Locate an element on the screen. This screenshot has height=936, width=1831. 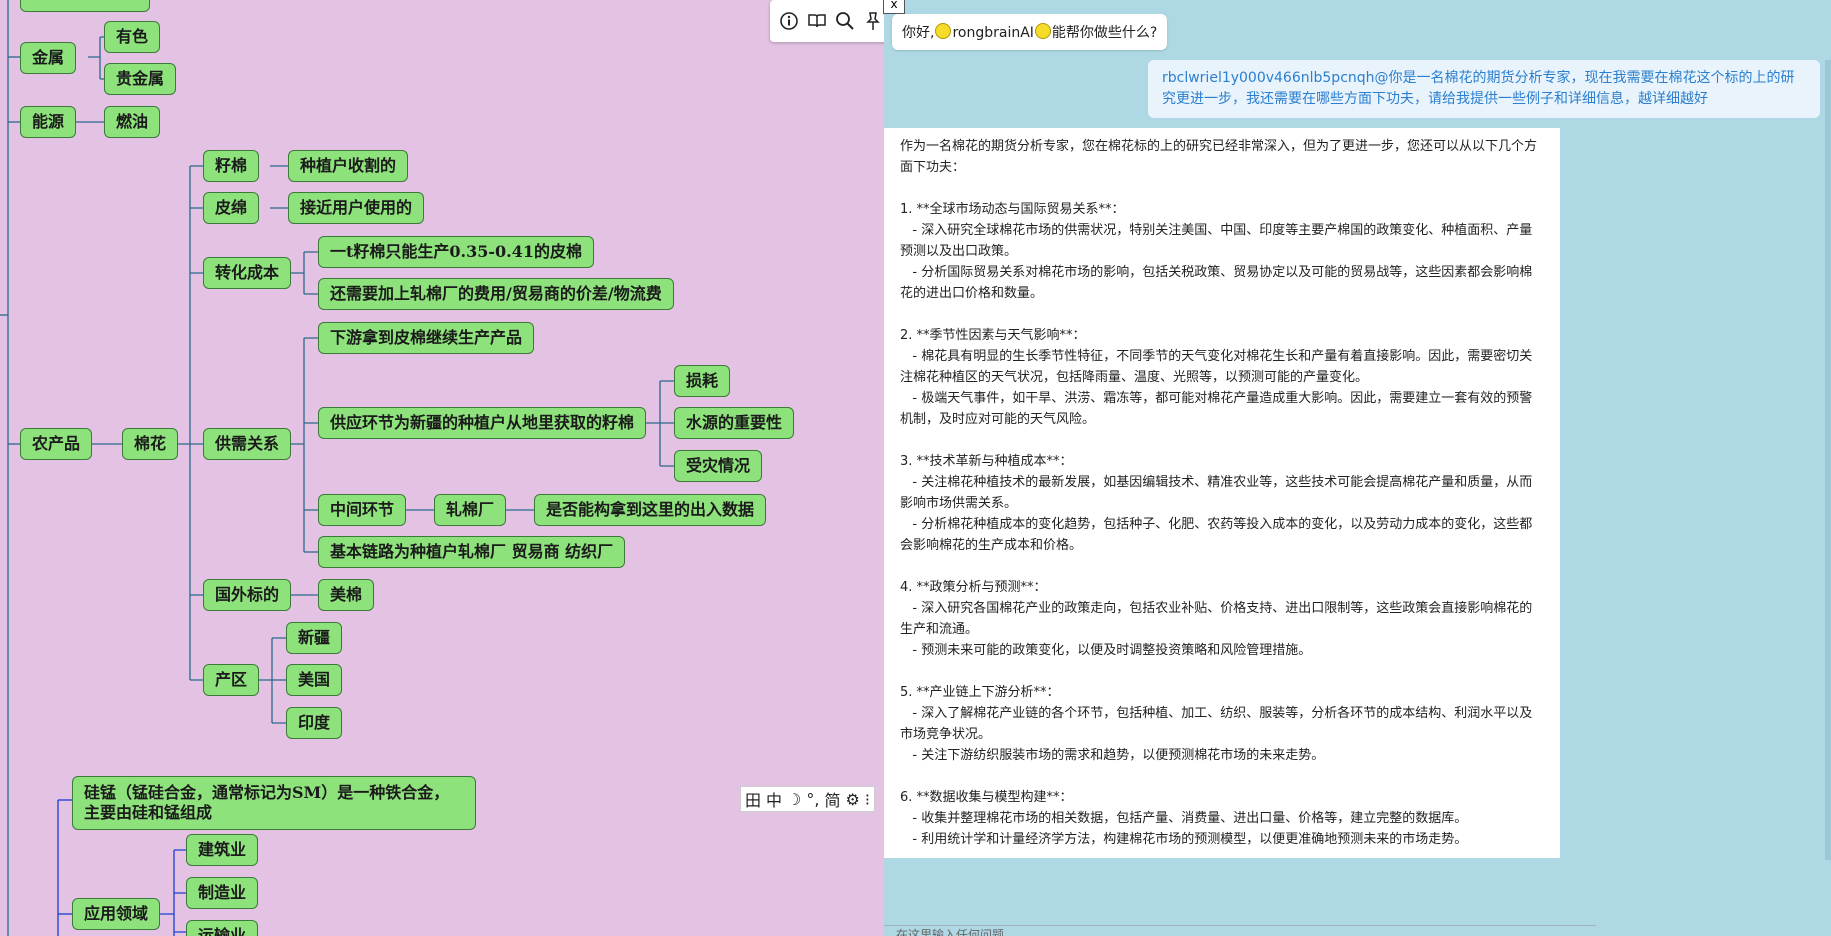
mindmap-node-lint-note: 接近用户使用的 is located at coordinates (356, 208).